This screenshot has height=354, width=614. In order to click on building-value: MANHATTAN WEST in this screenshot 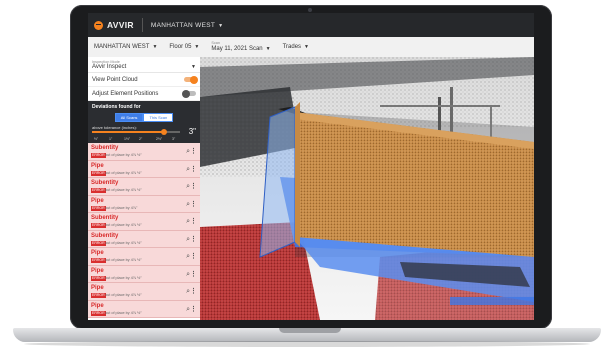, I will do `click(122, 47)`.